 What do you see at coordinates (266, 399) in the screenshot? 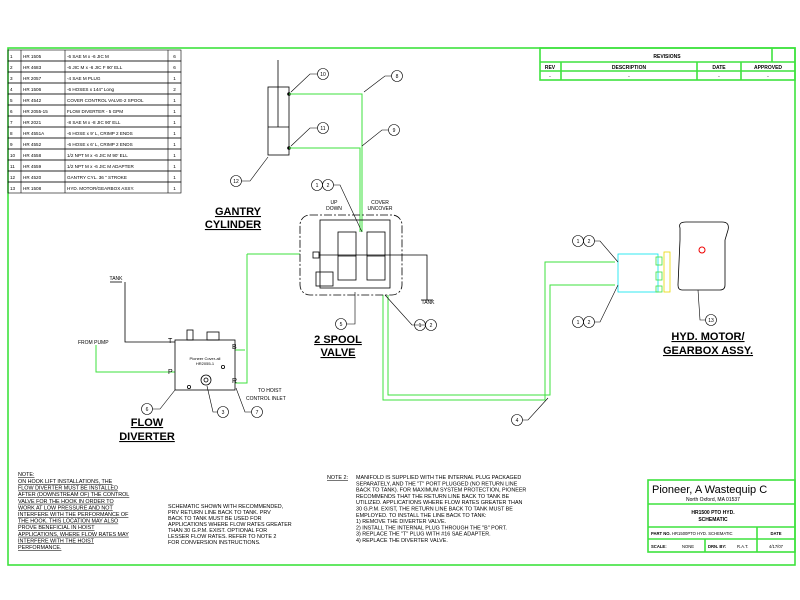
I see `to-hoist-label-2: CONTROL INLET` at bounding box center [266, 399].